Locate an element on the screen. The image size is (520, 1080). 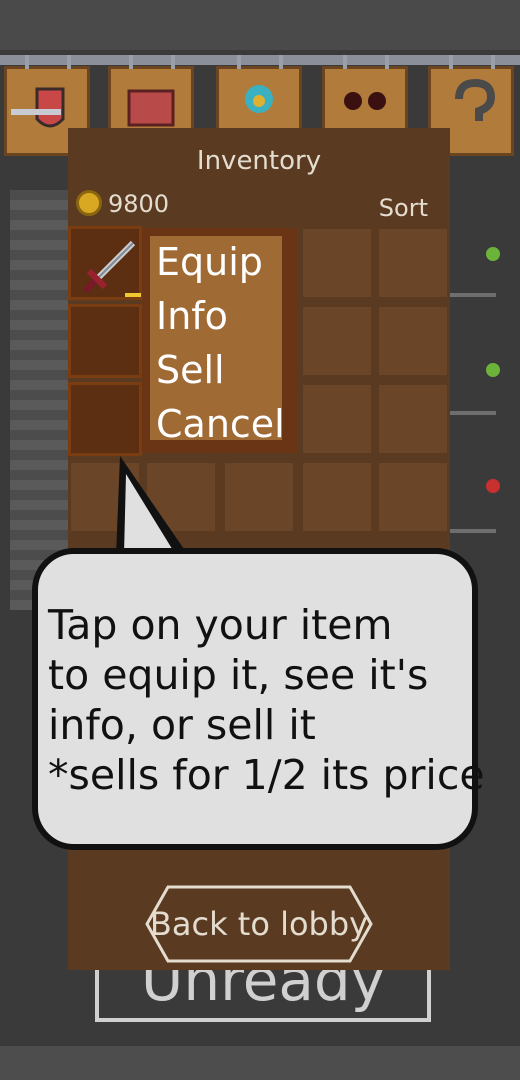
status-dot-red is located at coordinates (493, 486).